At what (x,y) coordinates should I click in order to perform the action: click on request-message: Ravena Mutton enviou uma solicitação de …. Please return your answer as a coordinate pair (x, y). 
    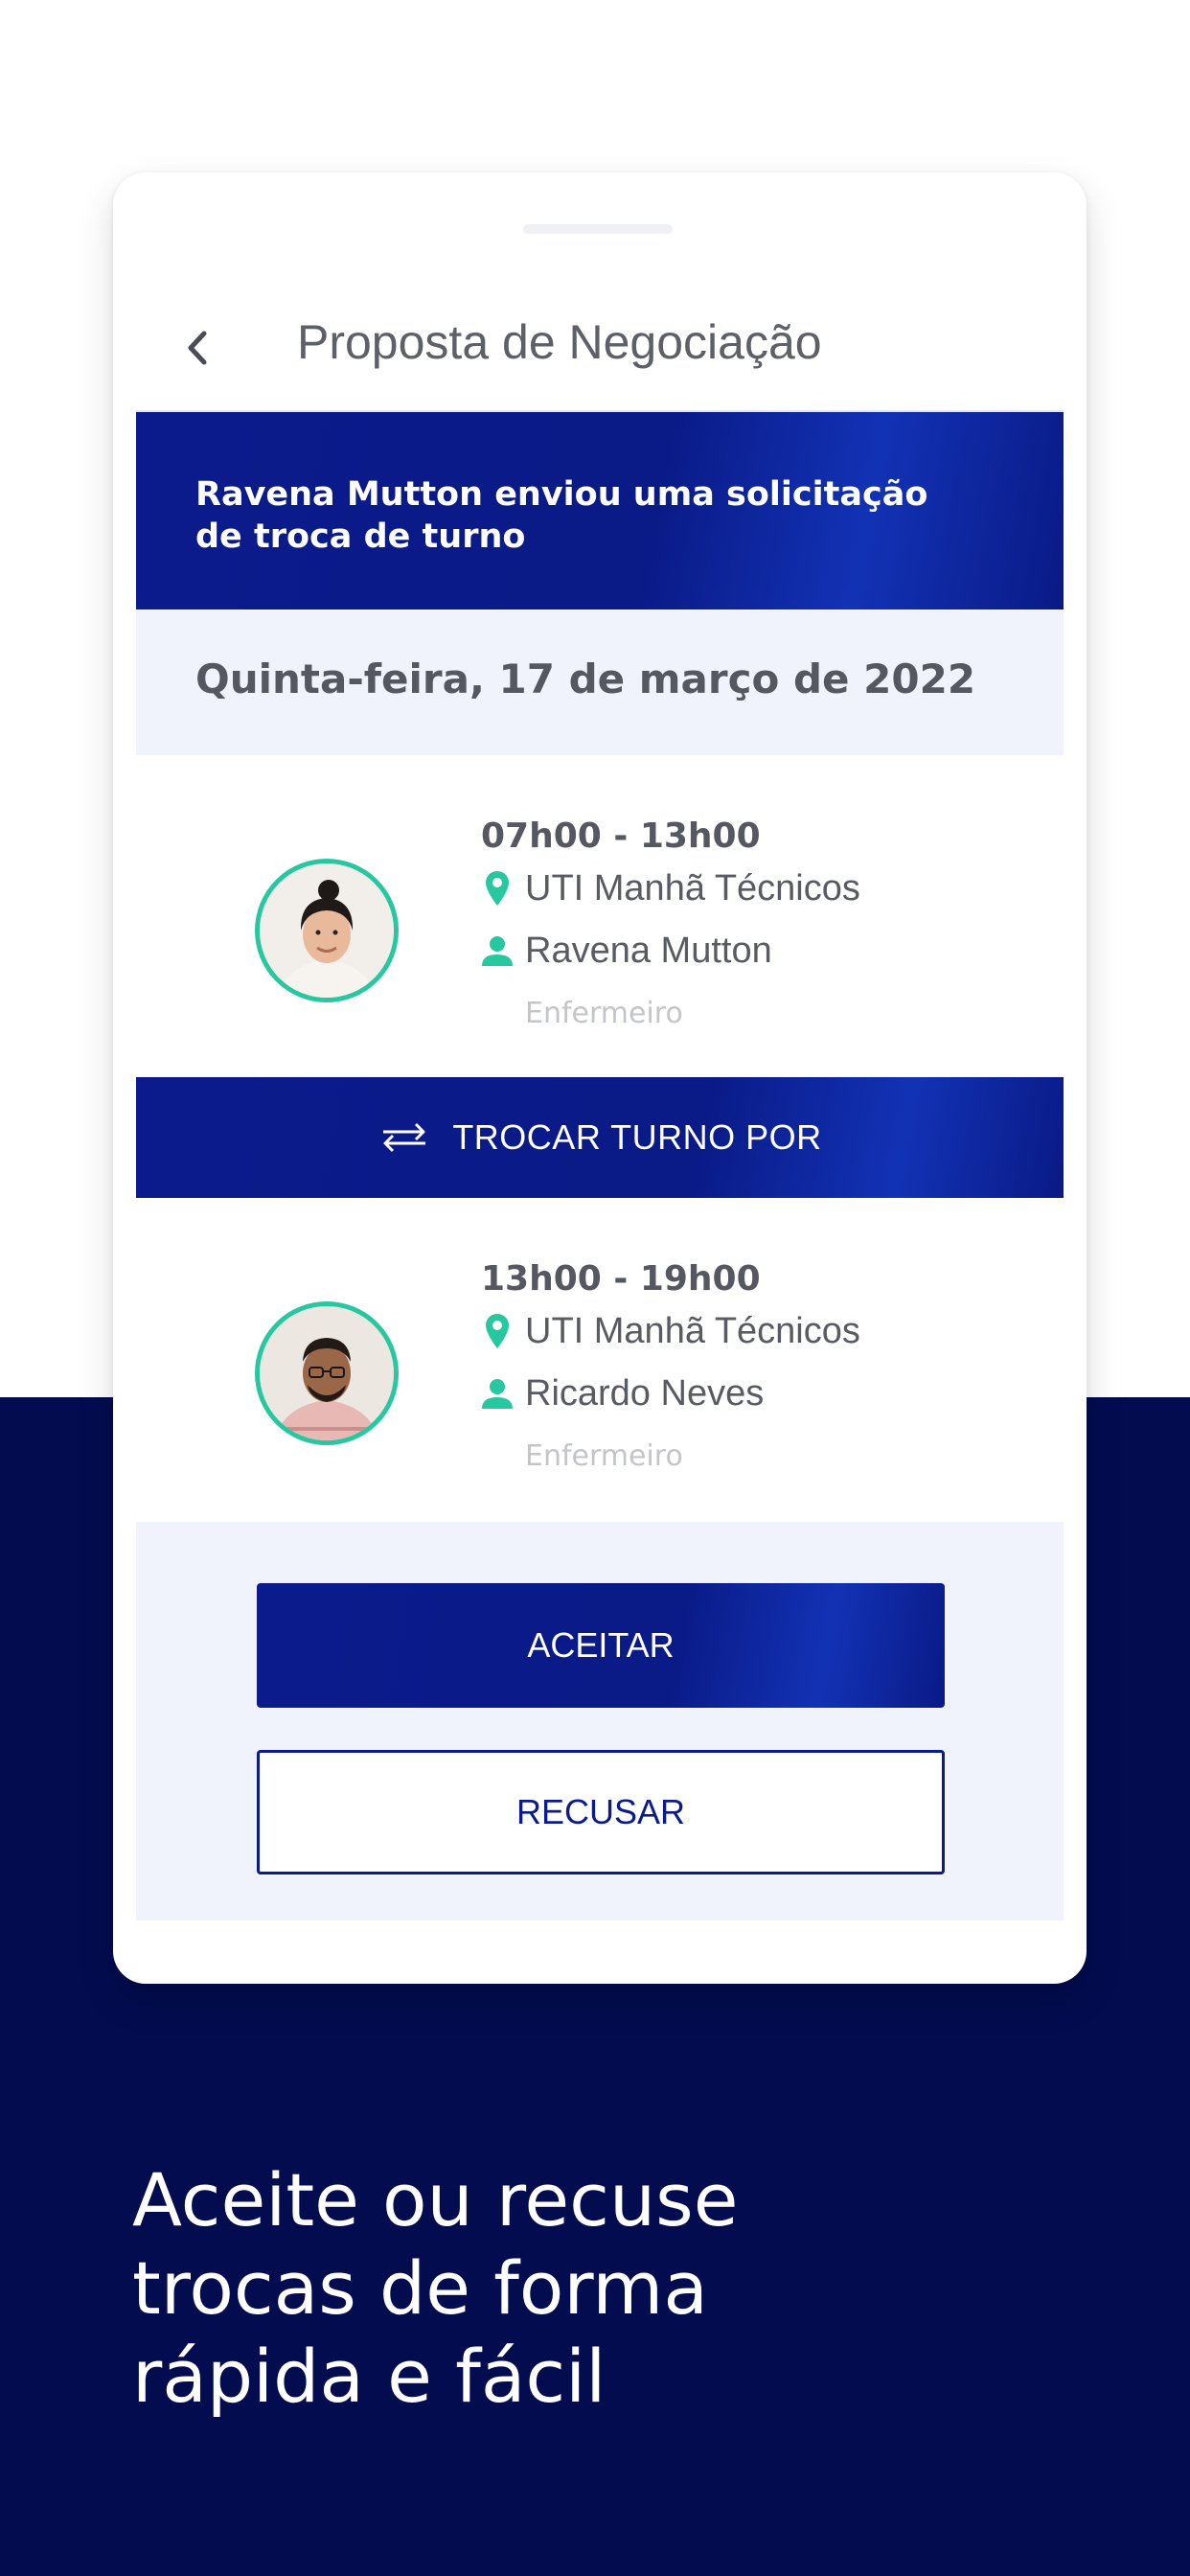
    Looking at the image, I should click on (561, 515).